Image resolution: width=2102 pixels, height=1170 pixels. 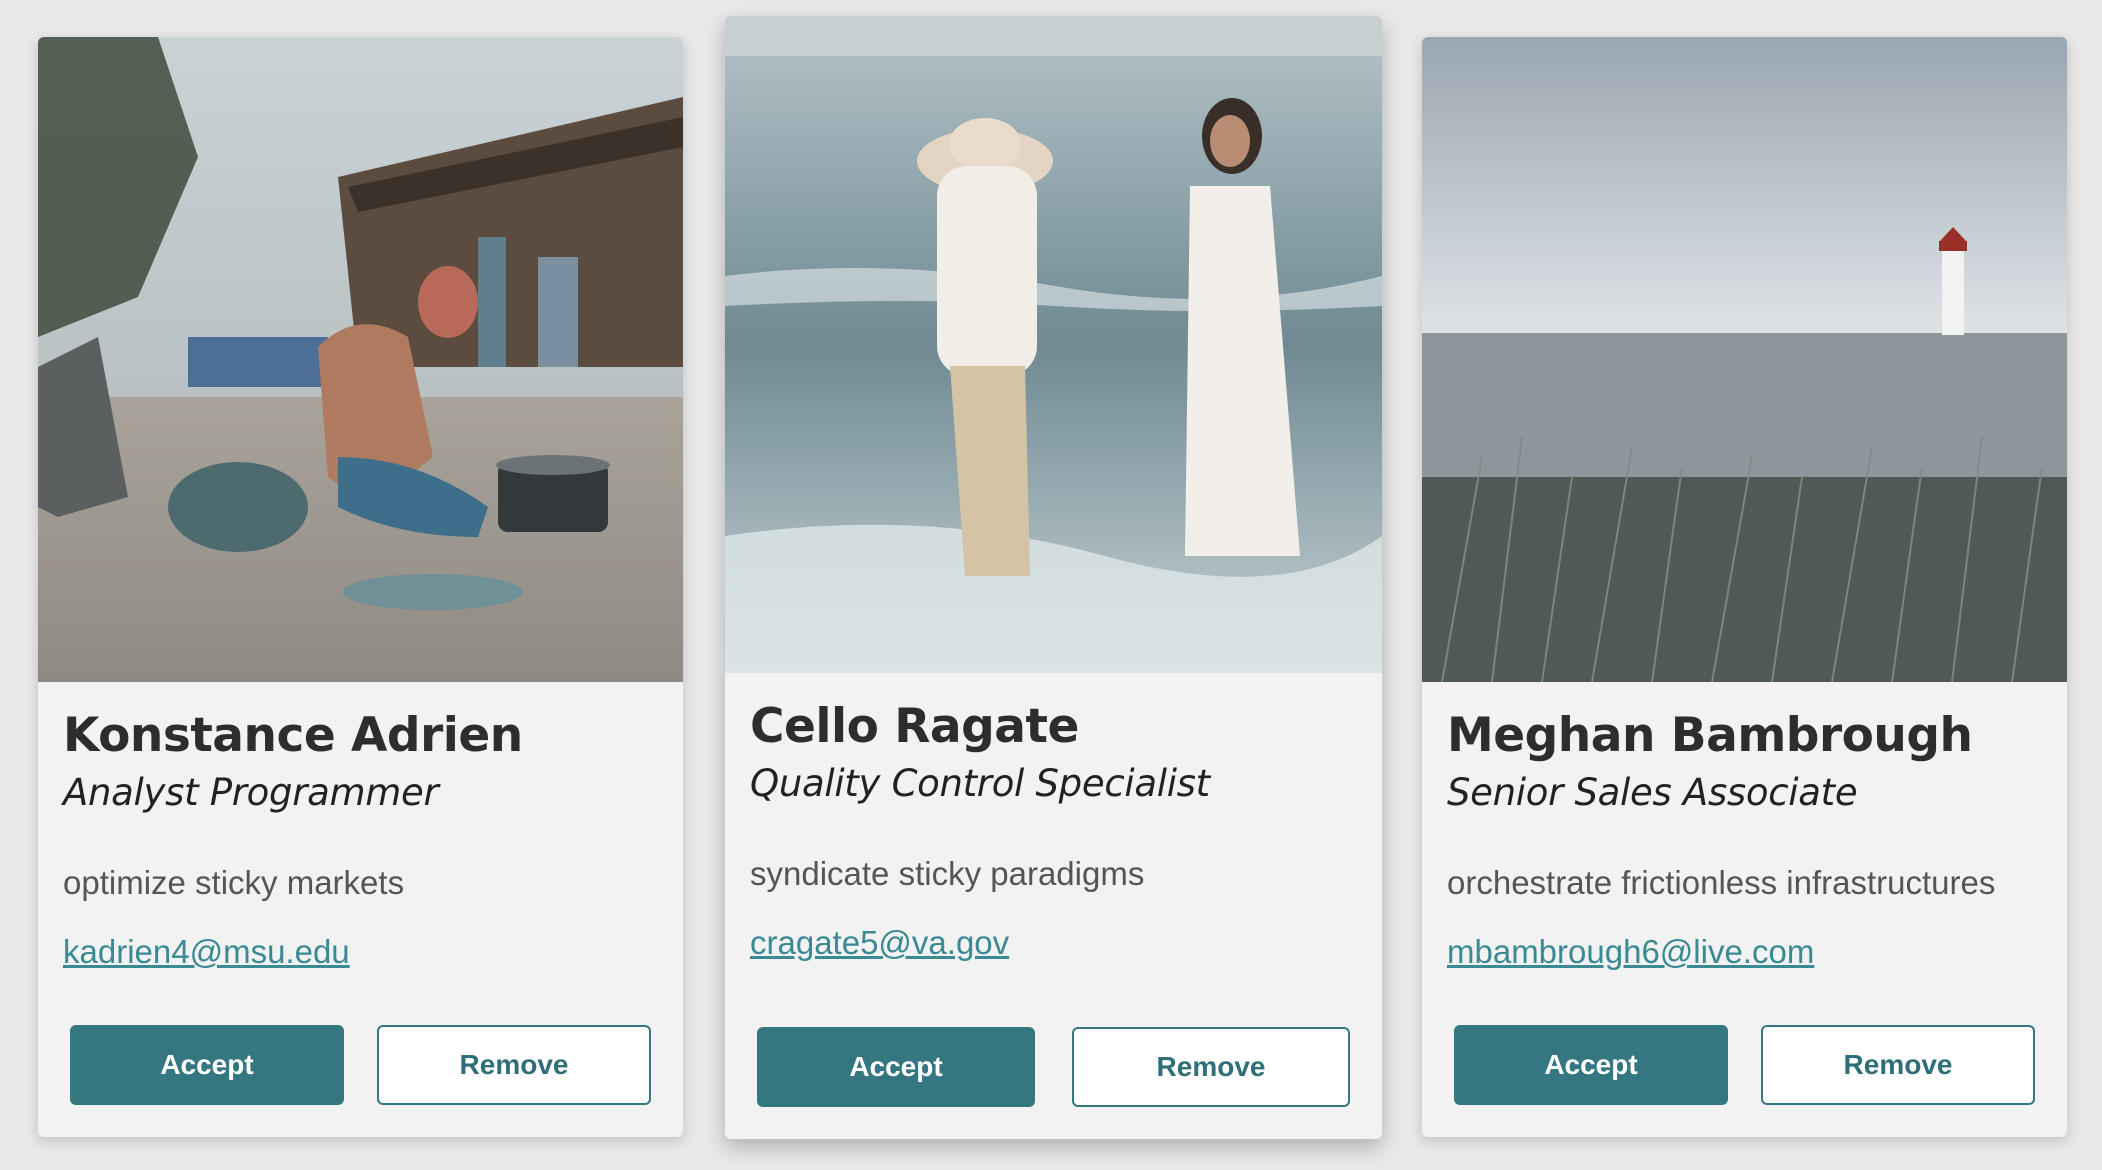 I want to click on profile-name: Meghan Bambrough, so click(x=1710, y=735).